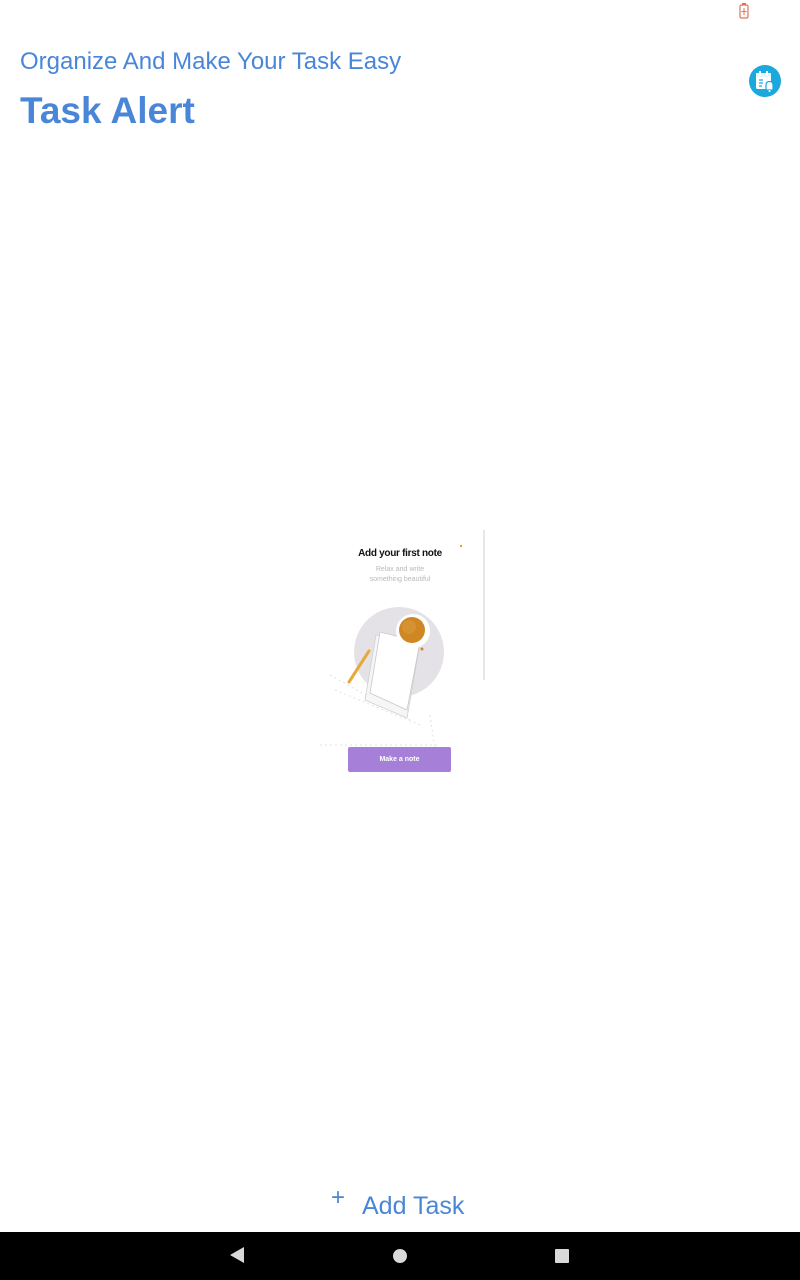 Image resolution: width=800 pixels, height=1280 pixels. What do you see at coordinates (338, 1197) in the screenshot?
I see `plus-icon: +` at bounding box center [338, 1197].